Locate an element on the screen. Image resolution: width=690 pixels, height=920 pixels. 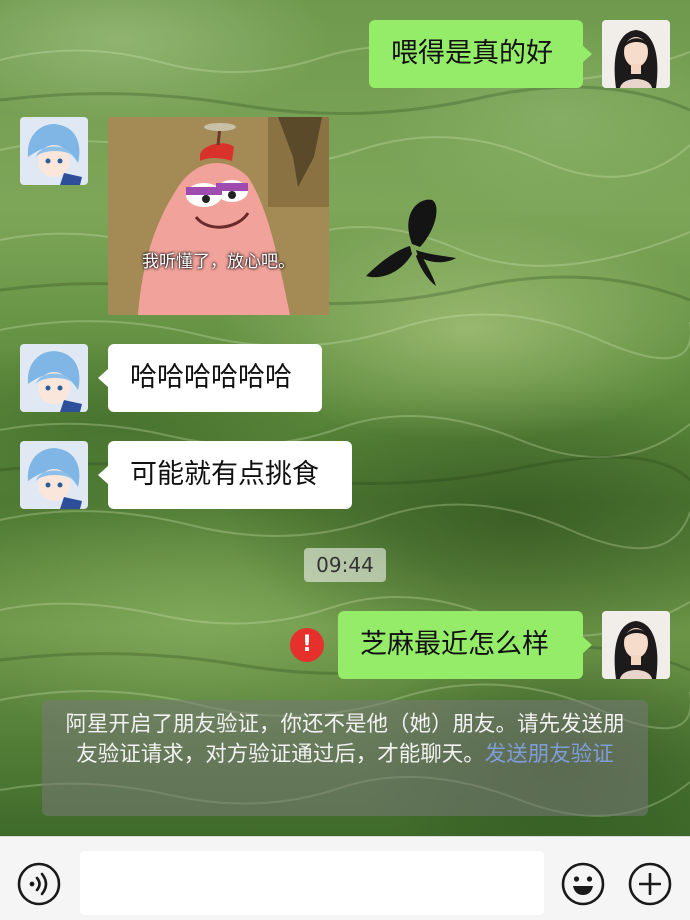
butterfly-silhouette is located at coordinates (411, 242).